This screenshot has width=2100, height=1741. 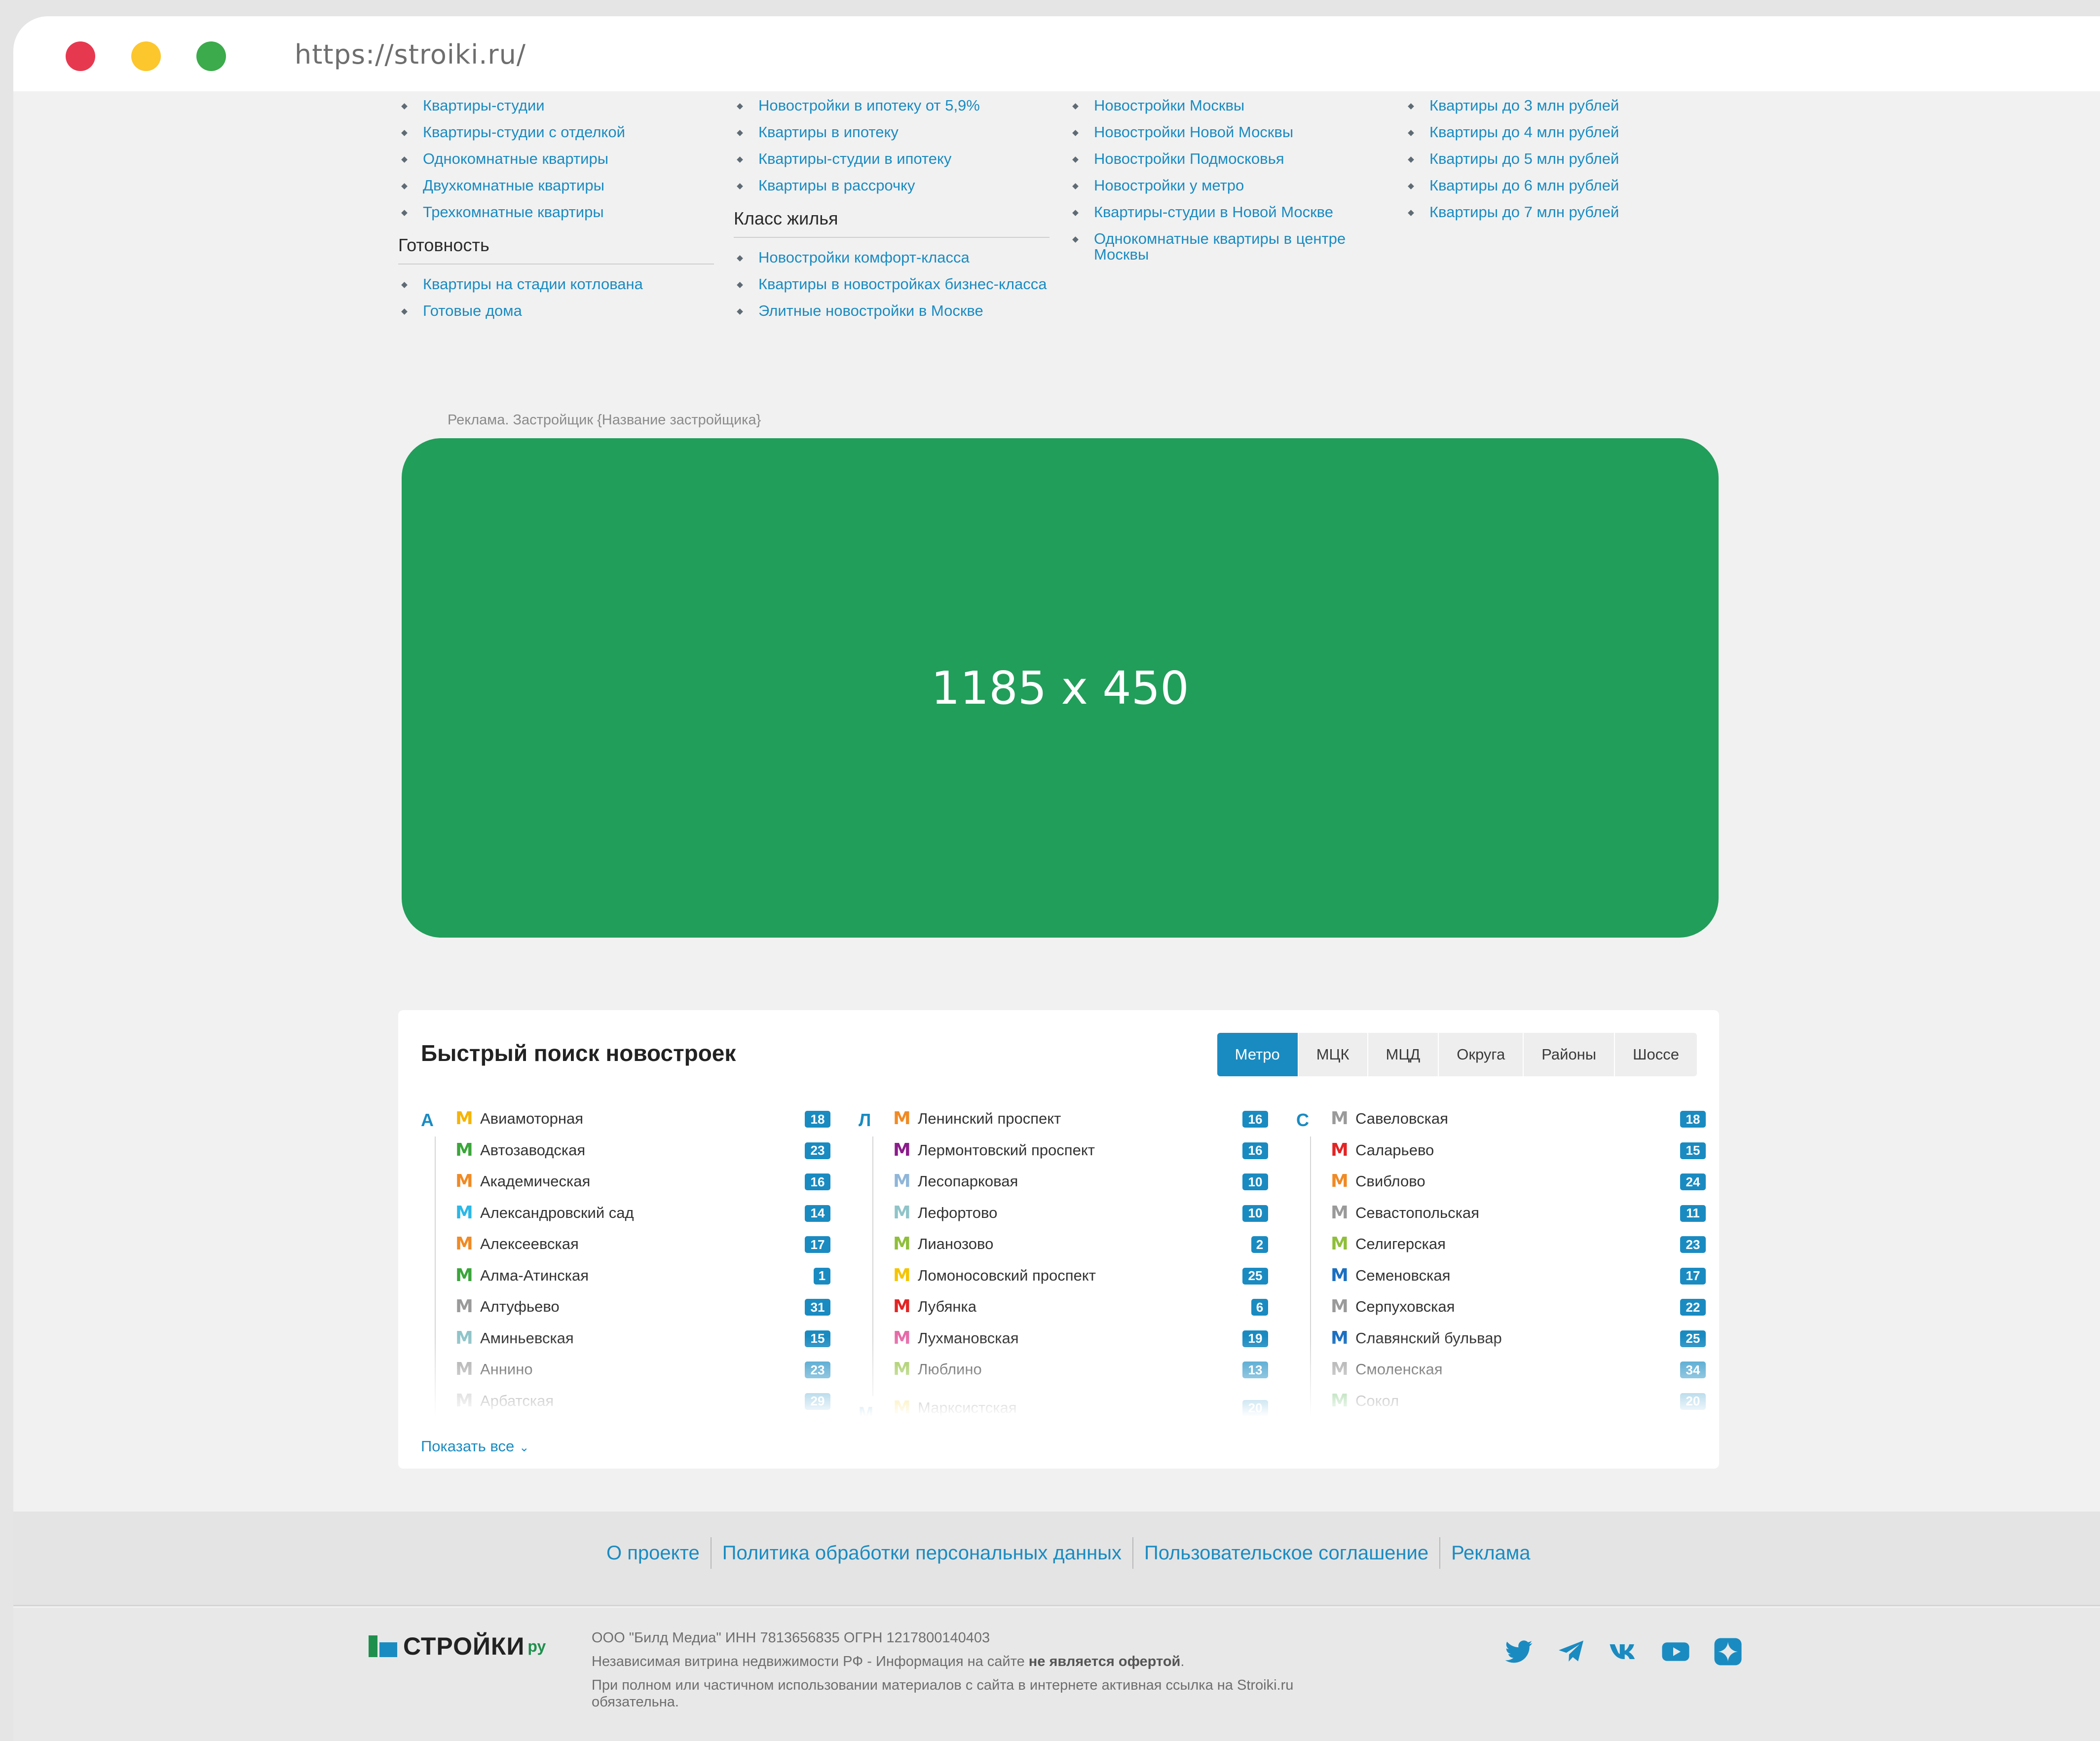 I want to click on category-link: Квартиры-студии, so click(x=556, y=106).